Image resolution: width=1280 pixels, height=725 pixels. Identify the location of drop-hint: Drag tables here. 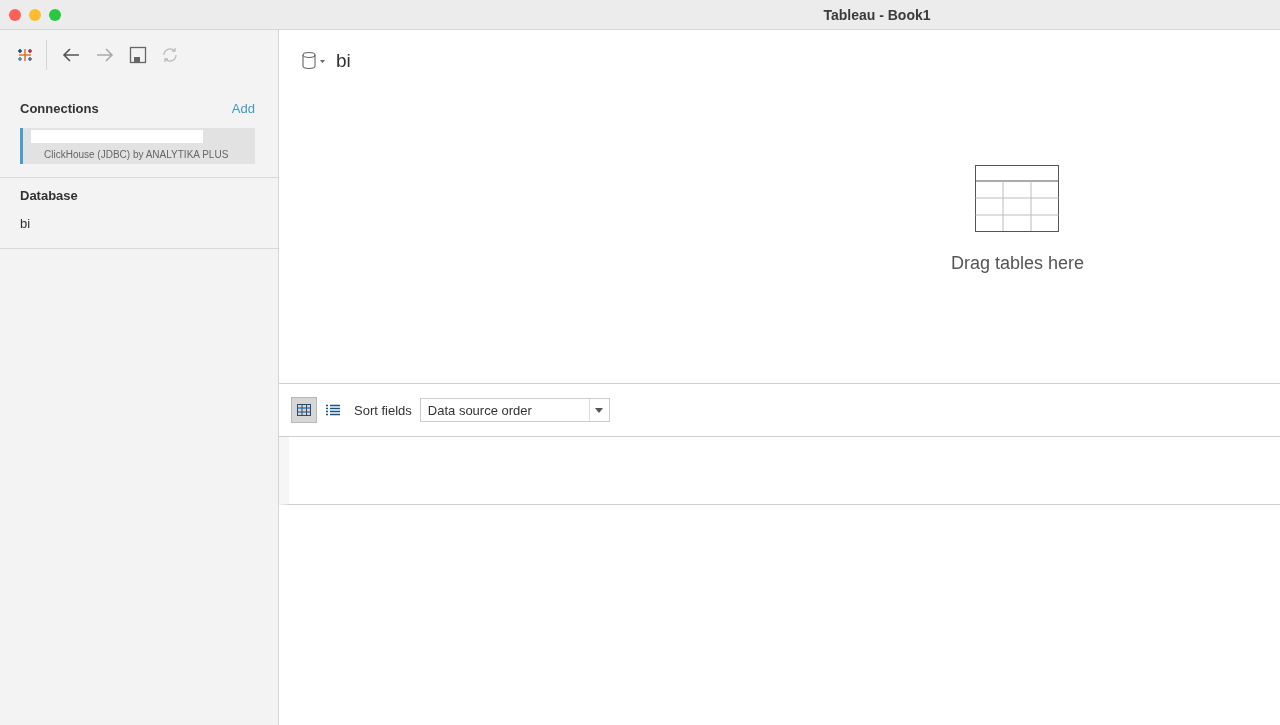
(1017, 263).